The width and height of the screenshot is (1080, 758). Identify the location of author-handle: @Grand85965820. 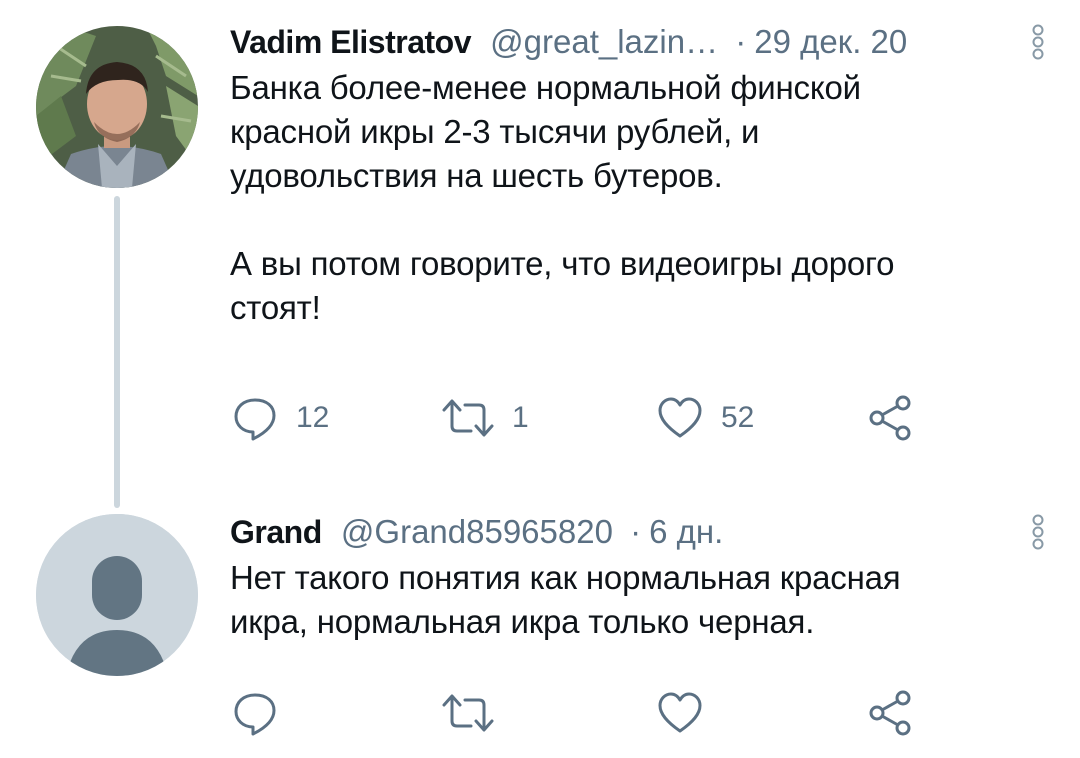
(477, 531).